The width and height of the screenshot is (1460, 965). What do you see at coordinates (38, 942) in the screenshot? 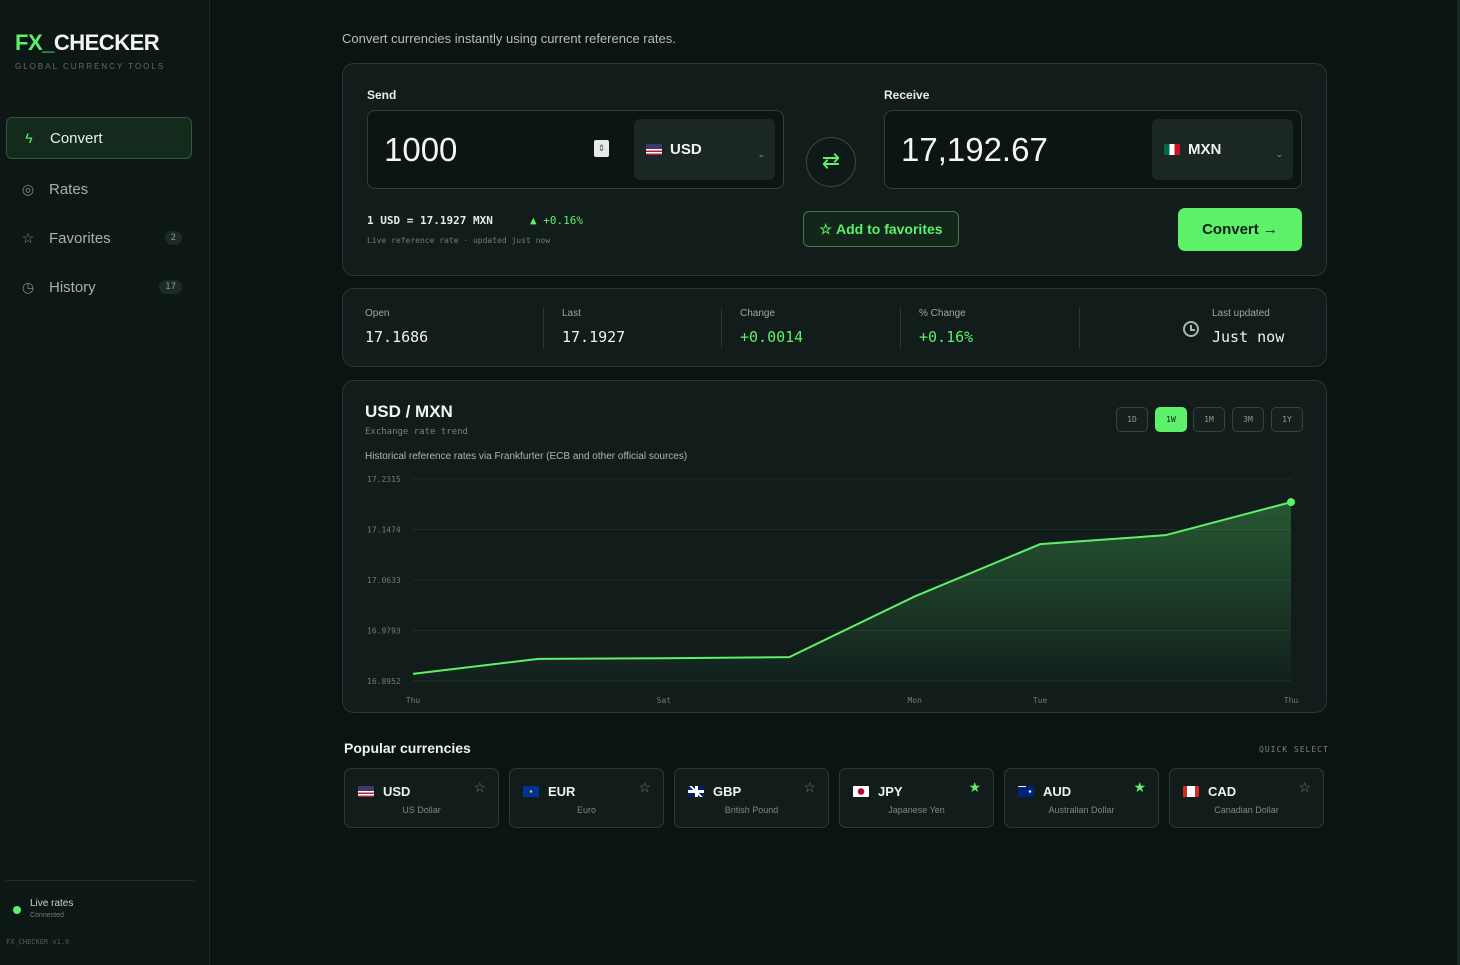
I see `app-version: FX_CHECKER v1.0` at bounding box center [38, 942].